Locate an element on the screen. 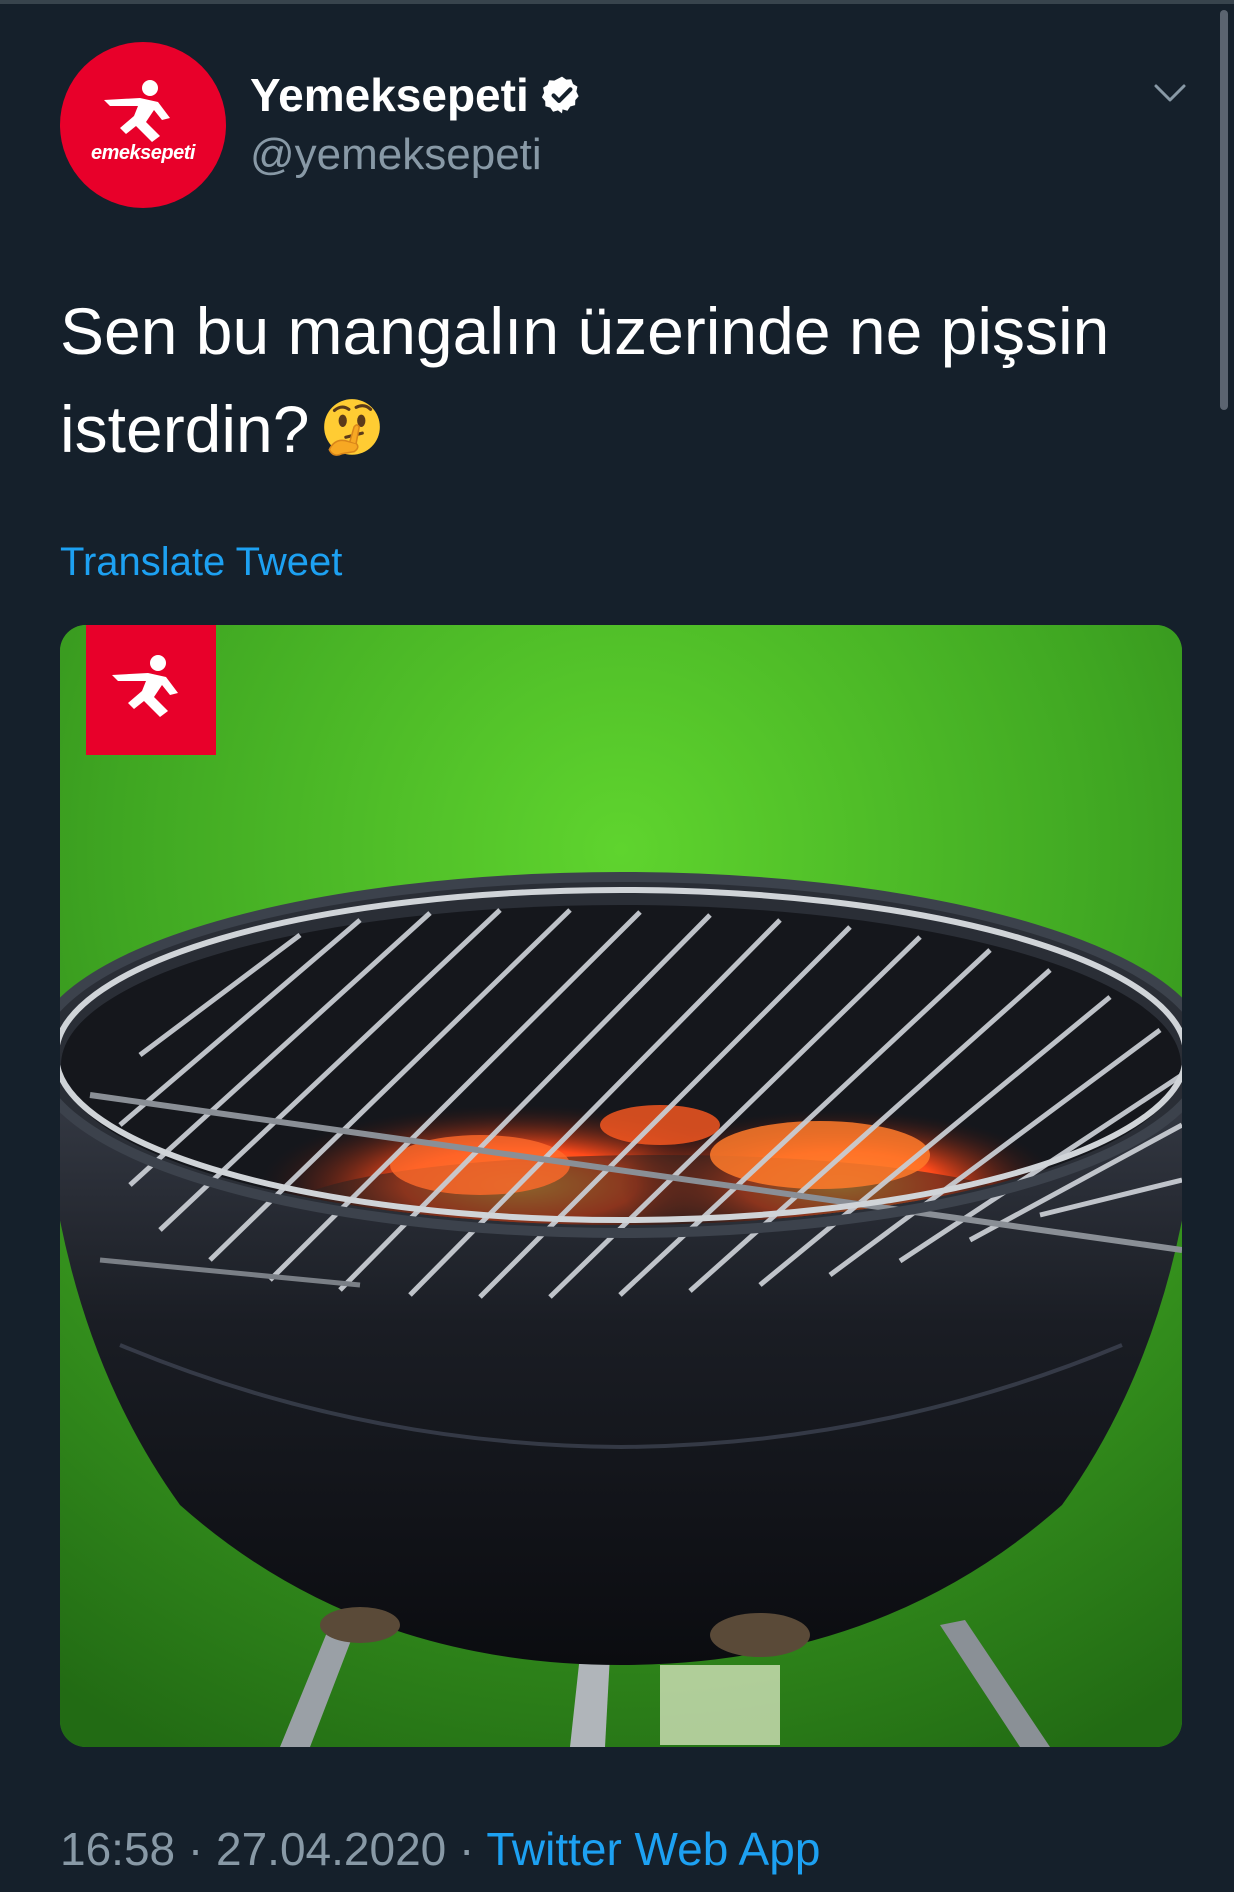 This screenshot has width=1234, height=1892. translate-tweet-link: Translate Tweet is located at coordinates (201, 562).